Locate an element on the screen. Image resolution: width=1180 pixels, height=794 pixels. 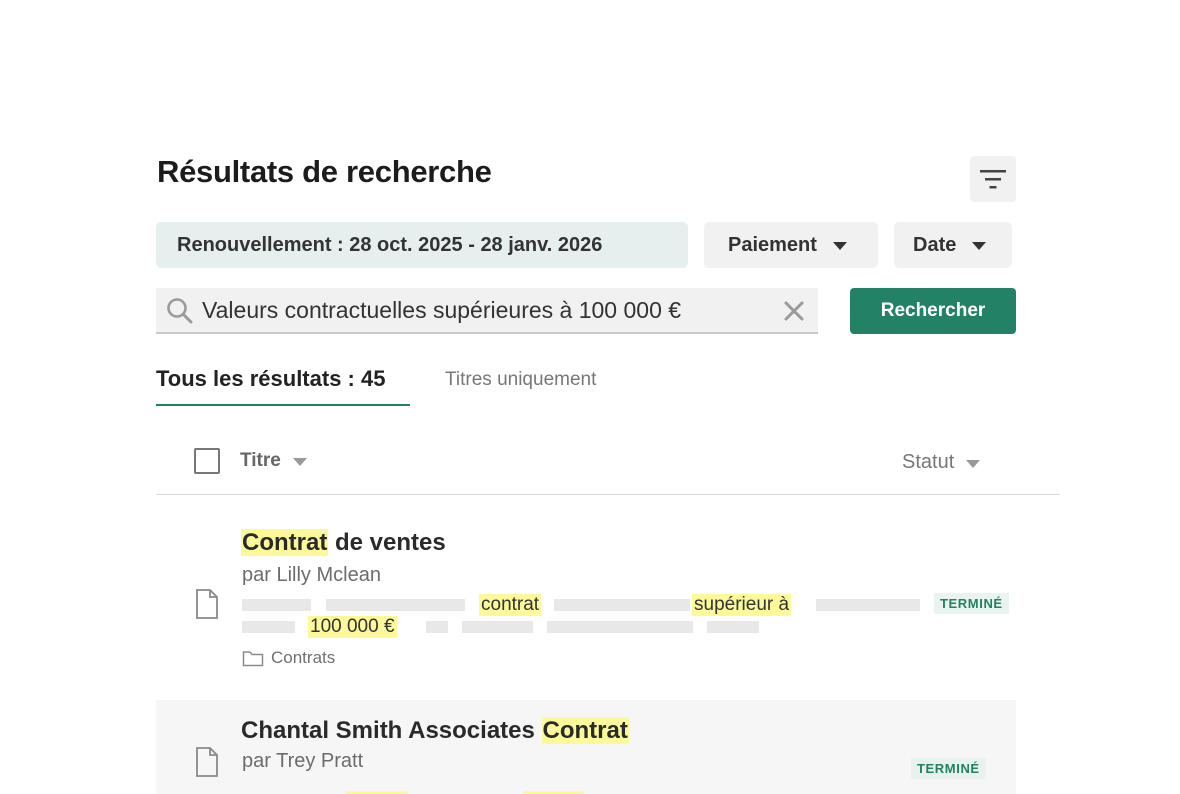
header-divider is located at coordinates (608, 494).